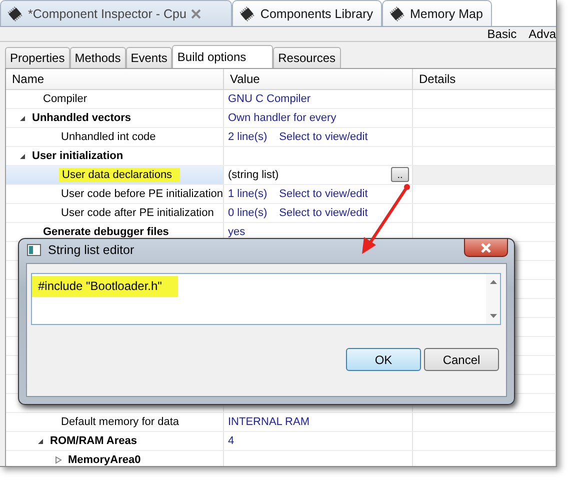 Image resolution: width=582 pixels, height=494 pixels. I want to click on name-cell: Default memory for data, so click(115, 422).